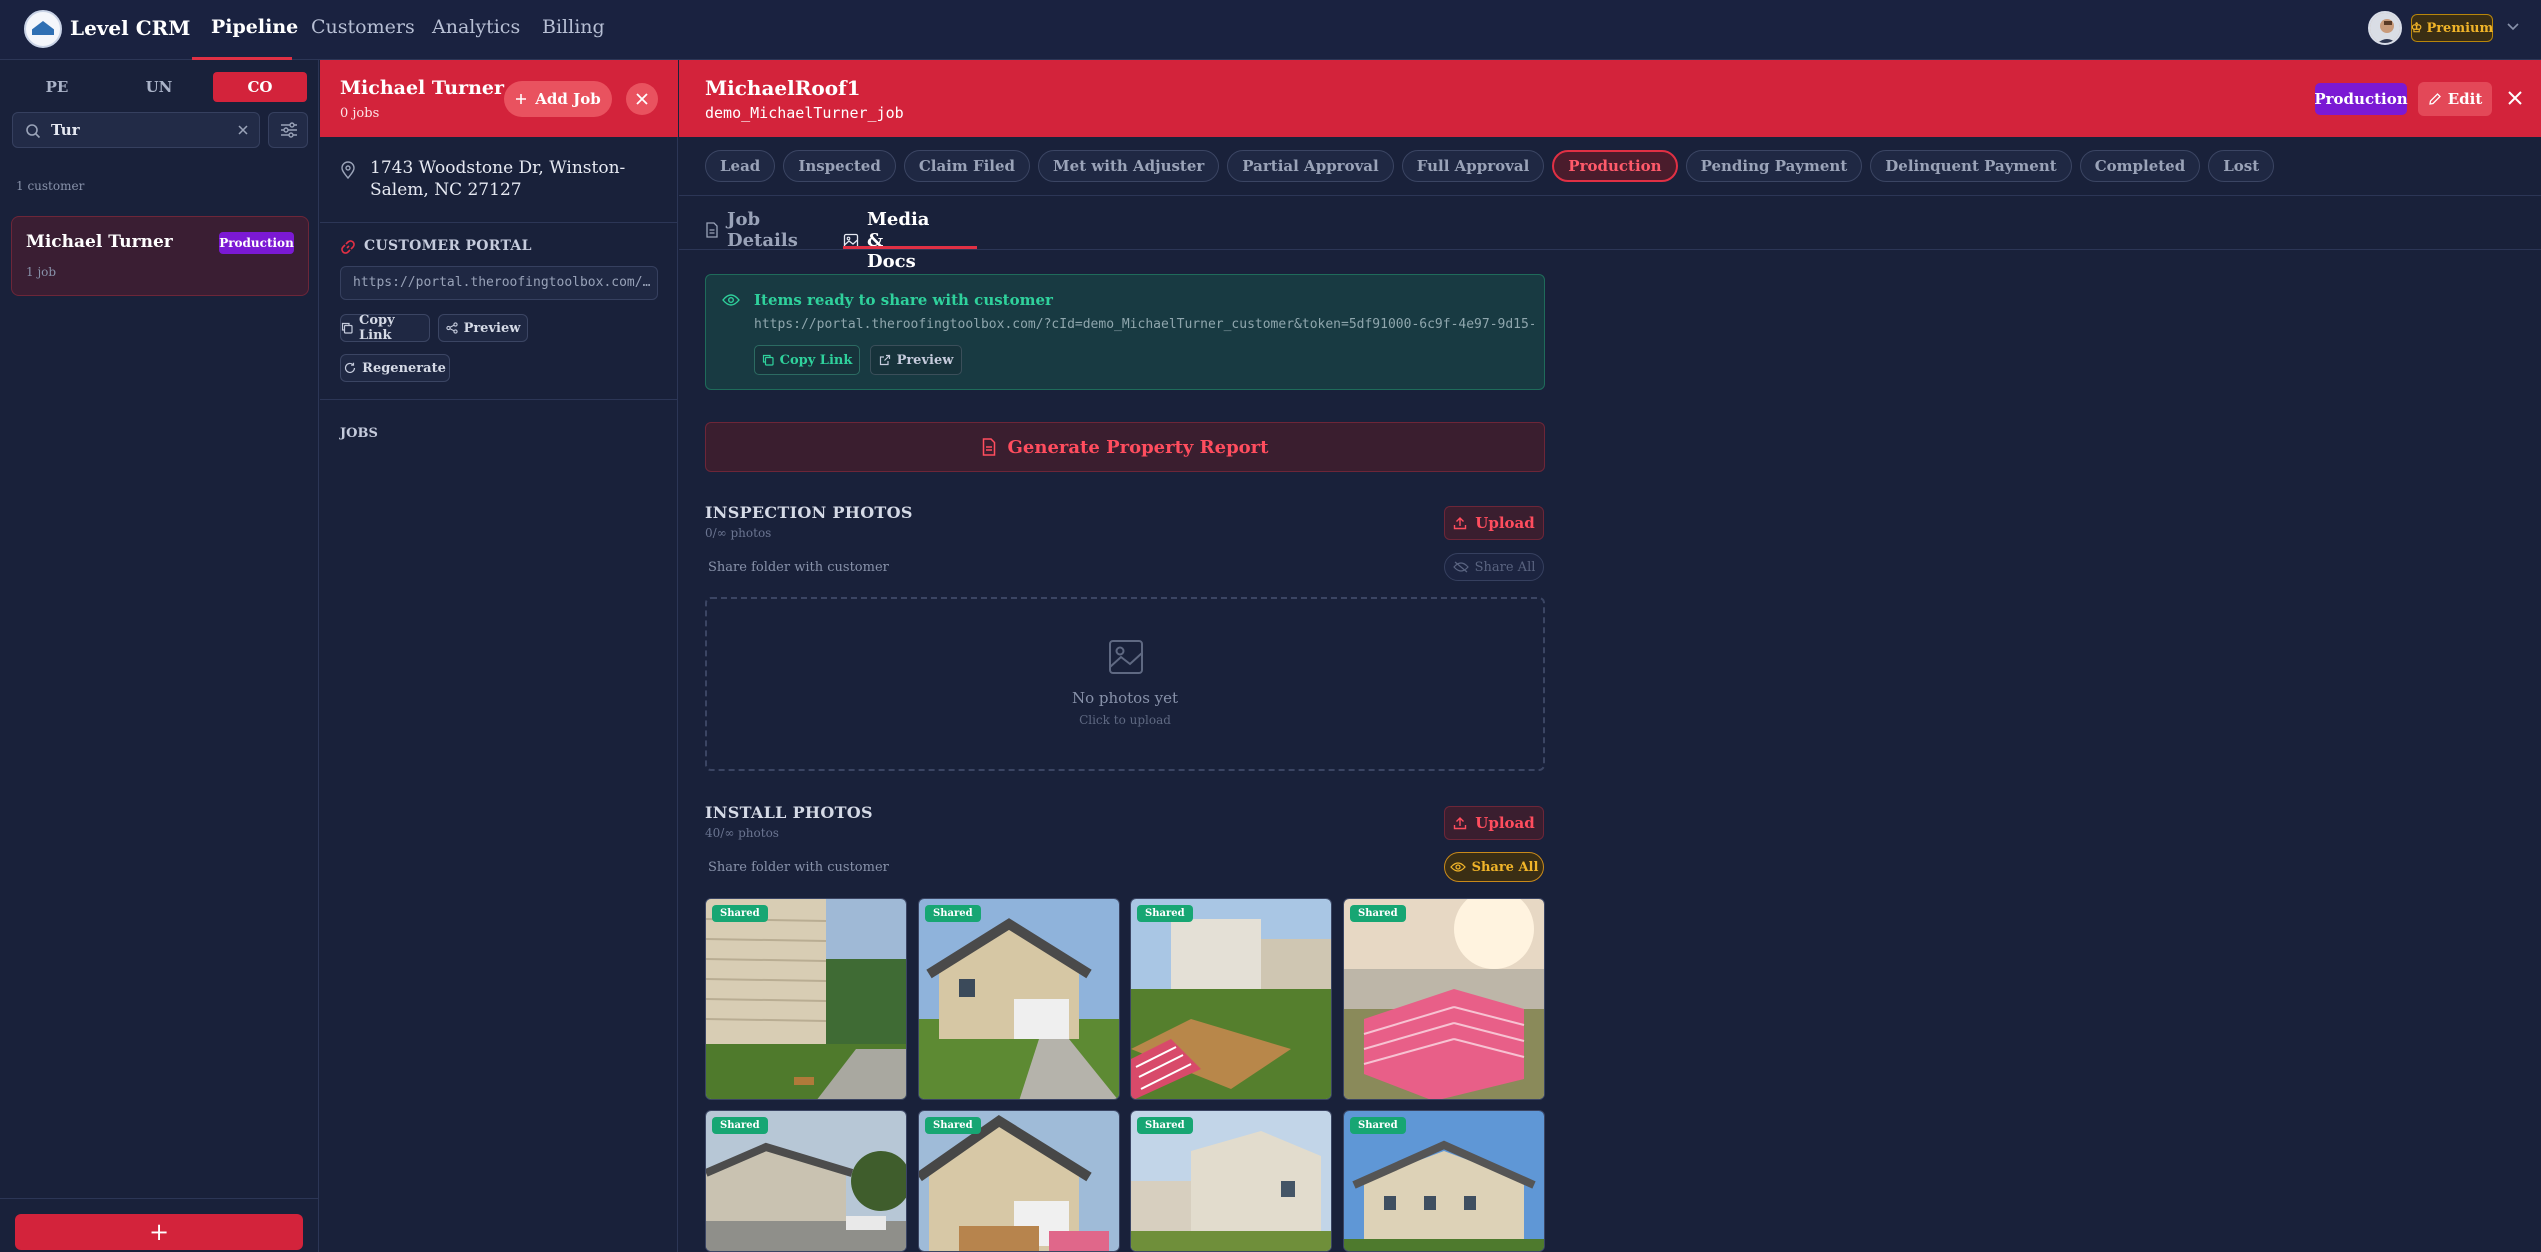 The width and height of the screenshot is (2541, 1252). Describe the element at coordinates (1494, 823) in the screenshot. I see `install-upload-button: Upload` at that location.